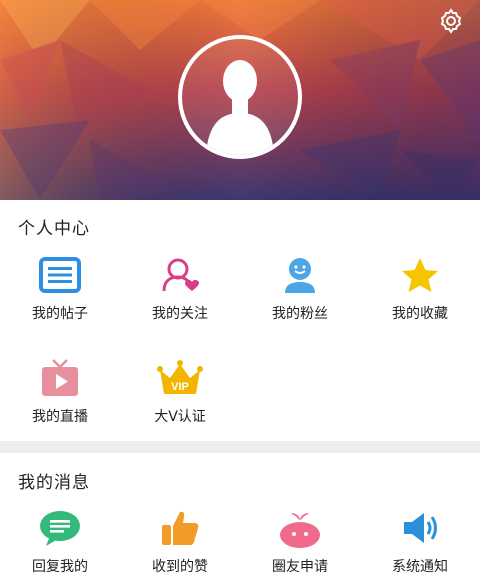 The image size is (480, 576). I want to click on my-posts-label: 我的帖子, so click(60, 314).